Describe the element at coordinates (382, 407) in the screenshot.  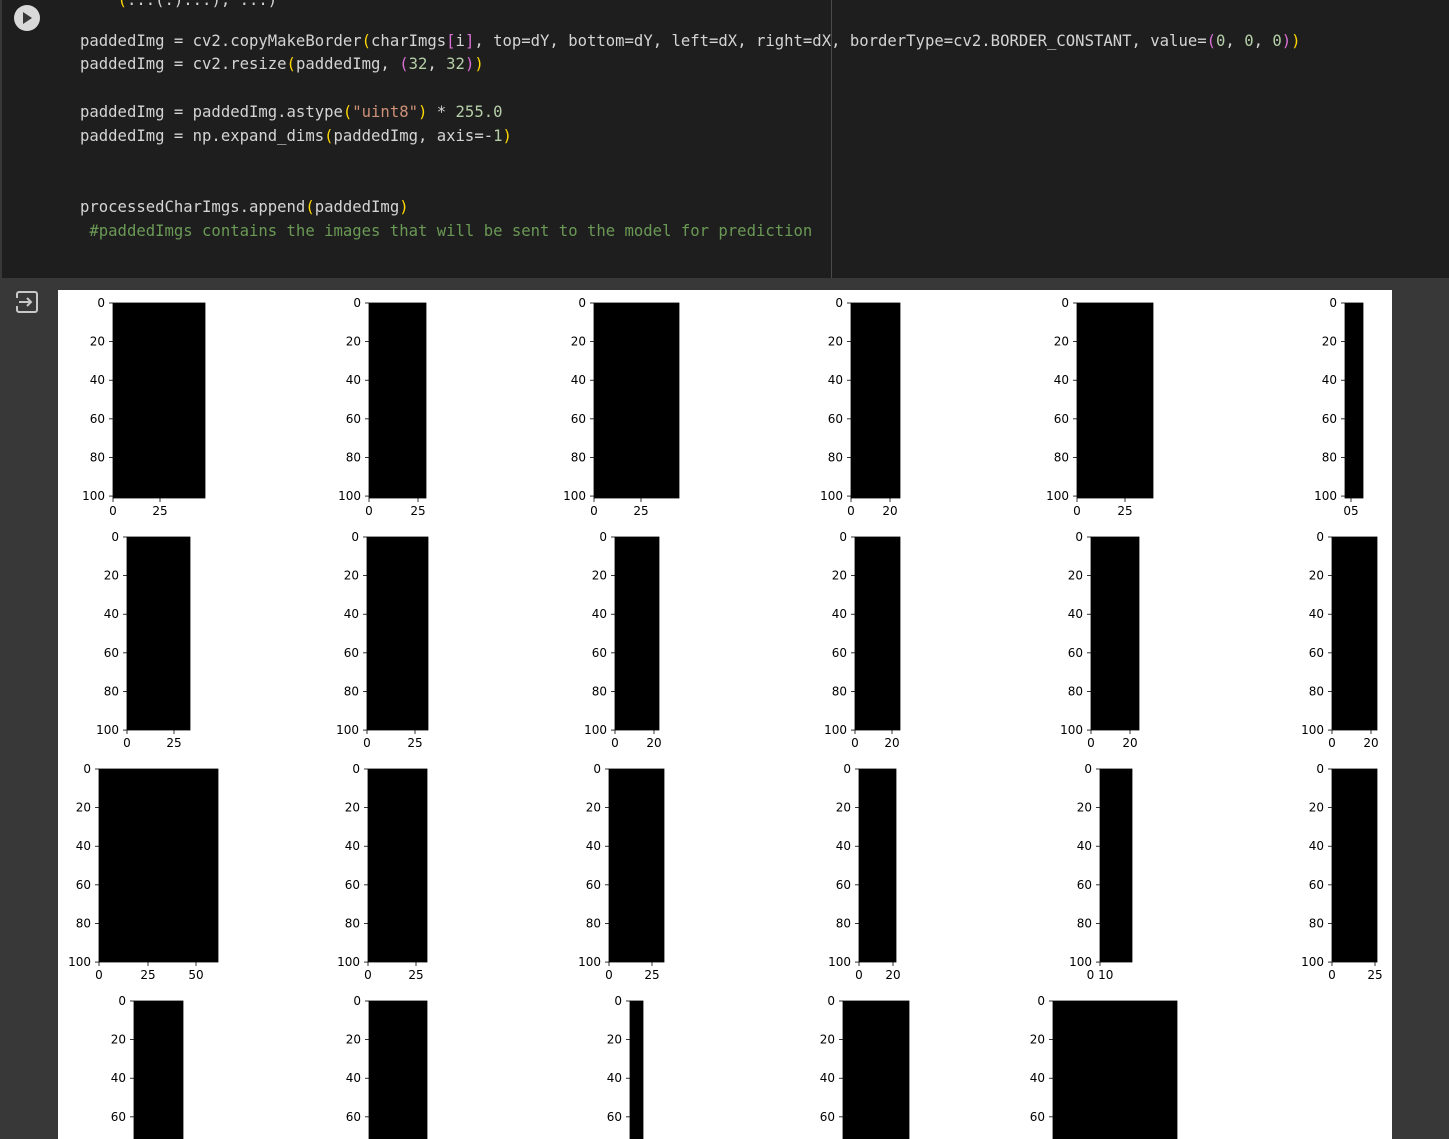
I see `subplot-2: 0 20 40 60 80 100 0 25` at that location.